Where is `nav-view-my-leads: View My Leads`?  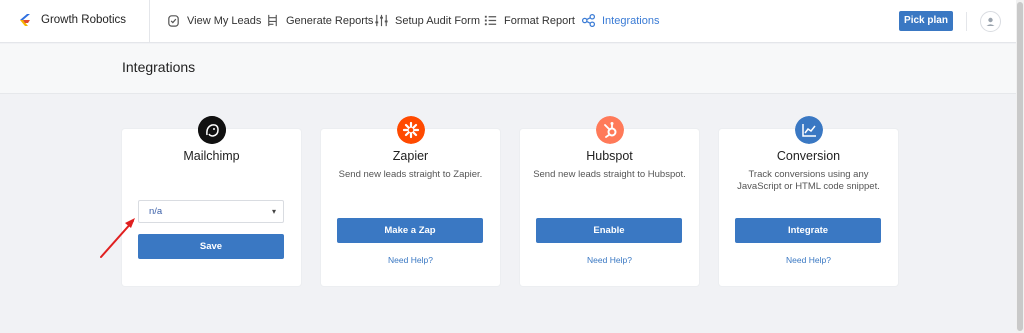 nav-view-my-leads: View My Leads is located at coordinates (213, 20).